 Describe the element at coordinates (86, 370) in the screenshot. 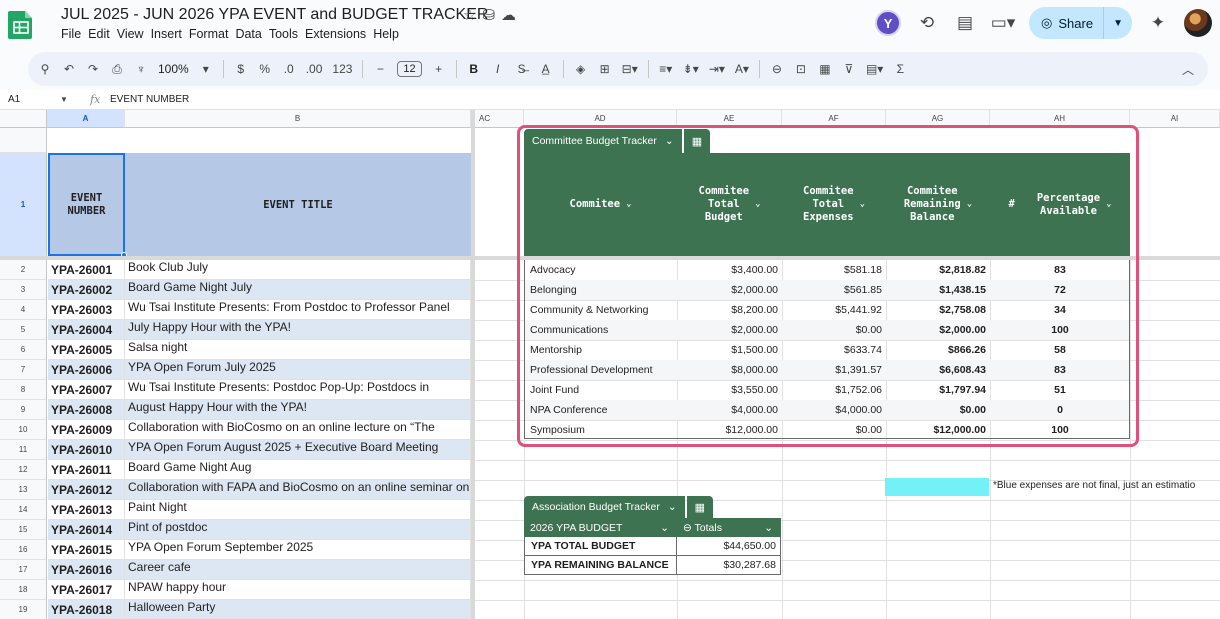

I see `event-number-cell: YPA-26006` at that location.